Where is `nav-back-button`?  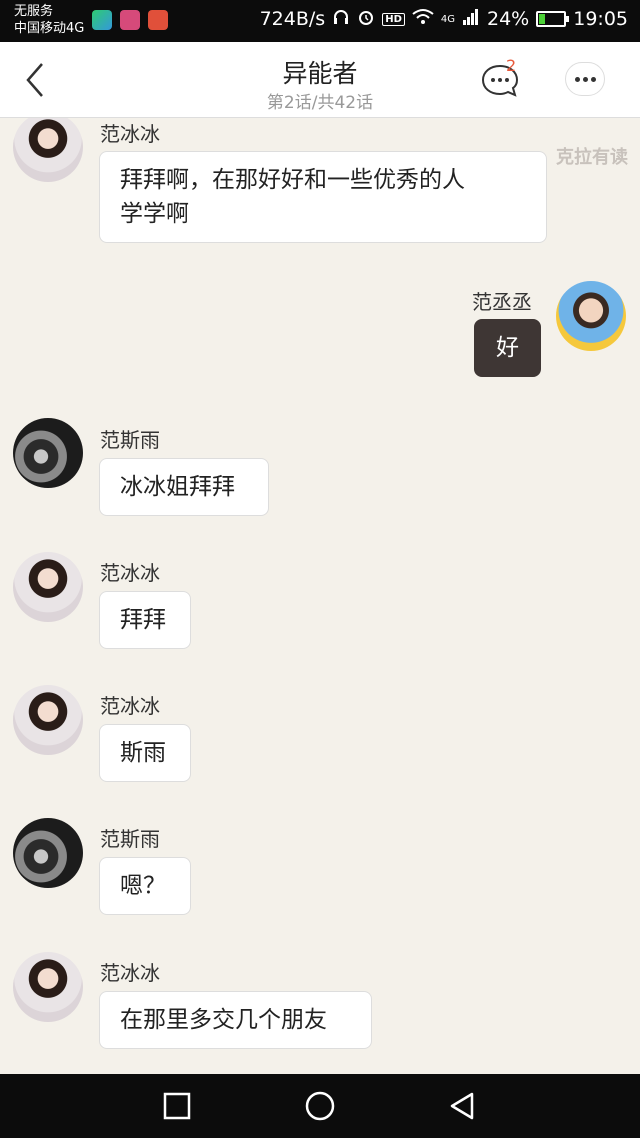 nav-back-button is located at coordinates (462, 1106).